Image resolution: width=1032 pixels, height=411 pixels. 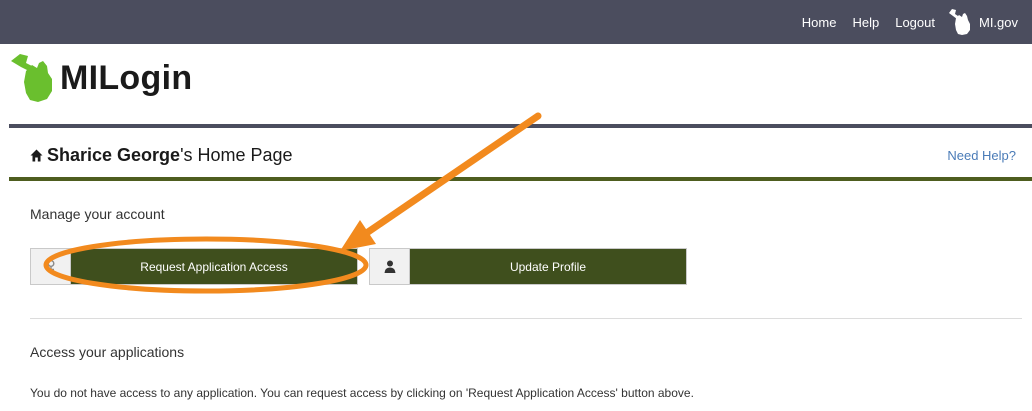 What do you see at coordinates (865, 22) in the screenshot?
I see `nav-help-link: Help` at bounding box center [865, 22].